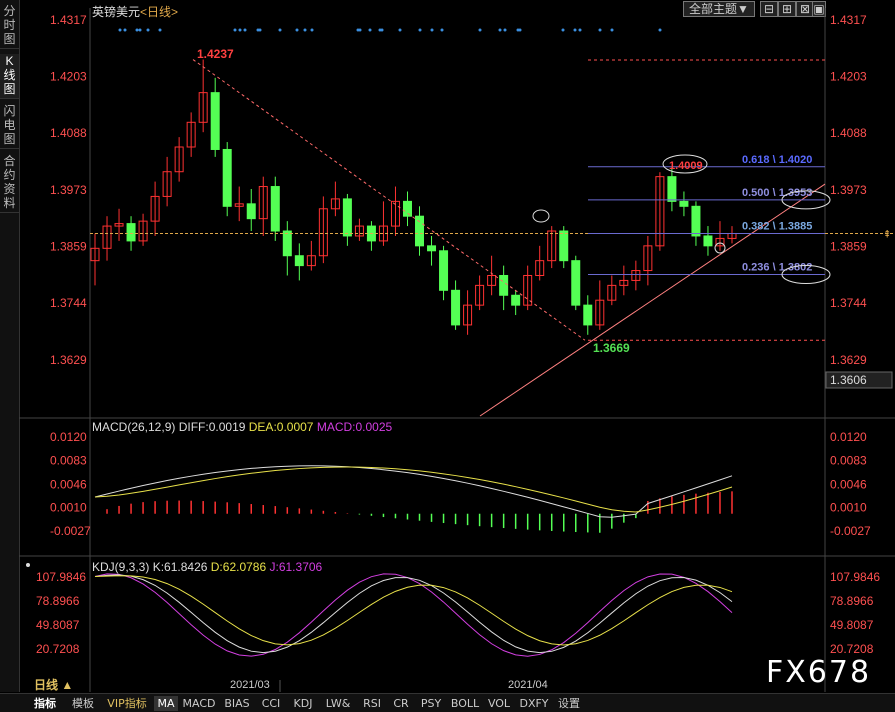  Describe the element at coordinates (68, 484) in the screenshot. I see `macd-tick-left: 0.0046` at that location.